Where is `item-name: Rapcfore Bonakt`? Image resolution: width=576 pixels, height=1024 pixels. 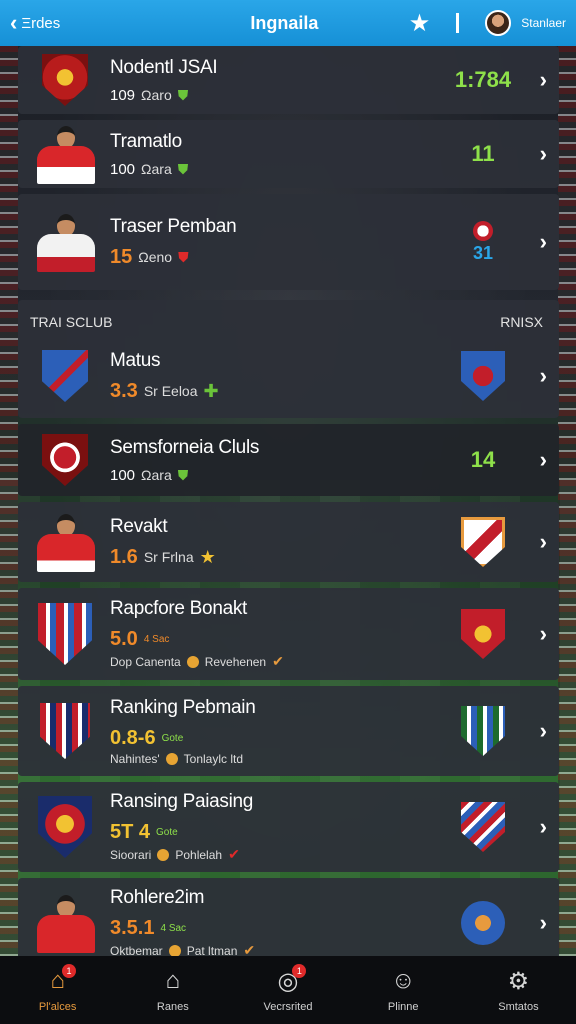
item-name: Rapcfore Bonakt is located at coordinates (179, 608).